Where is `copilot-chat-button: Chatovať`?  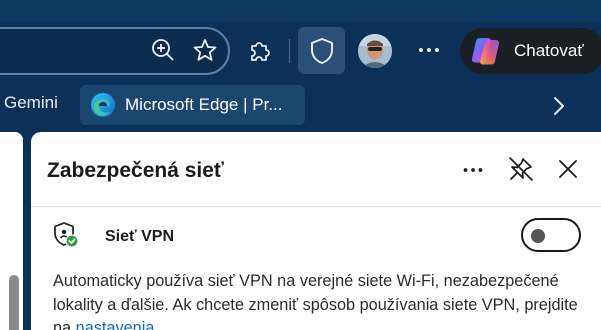
copilot-chat-button: Chatovať is located at coordinates (530, 51).